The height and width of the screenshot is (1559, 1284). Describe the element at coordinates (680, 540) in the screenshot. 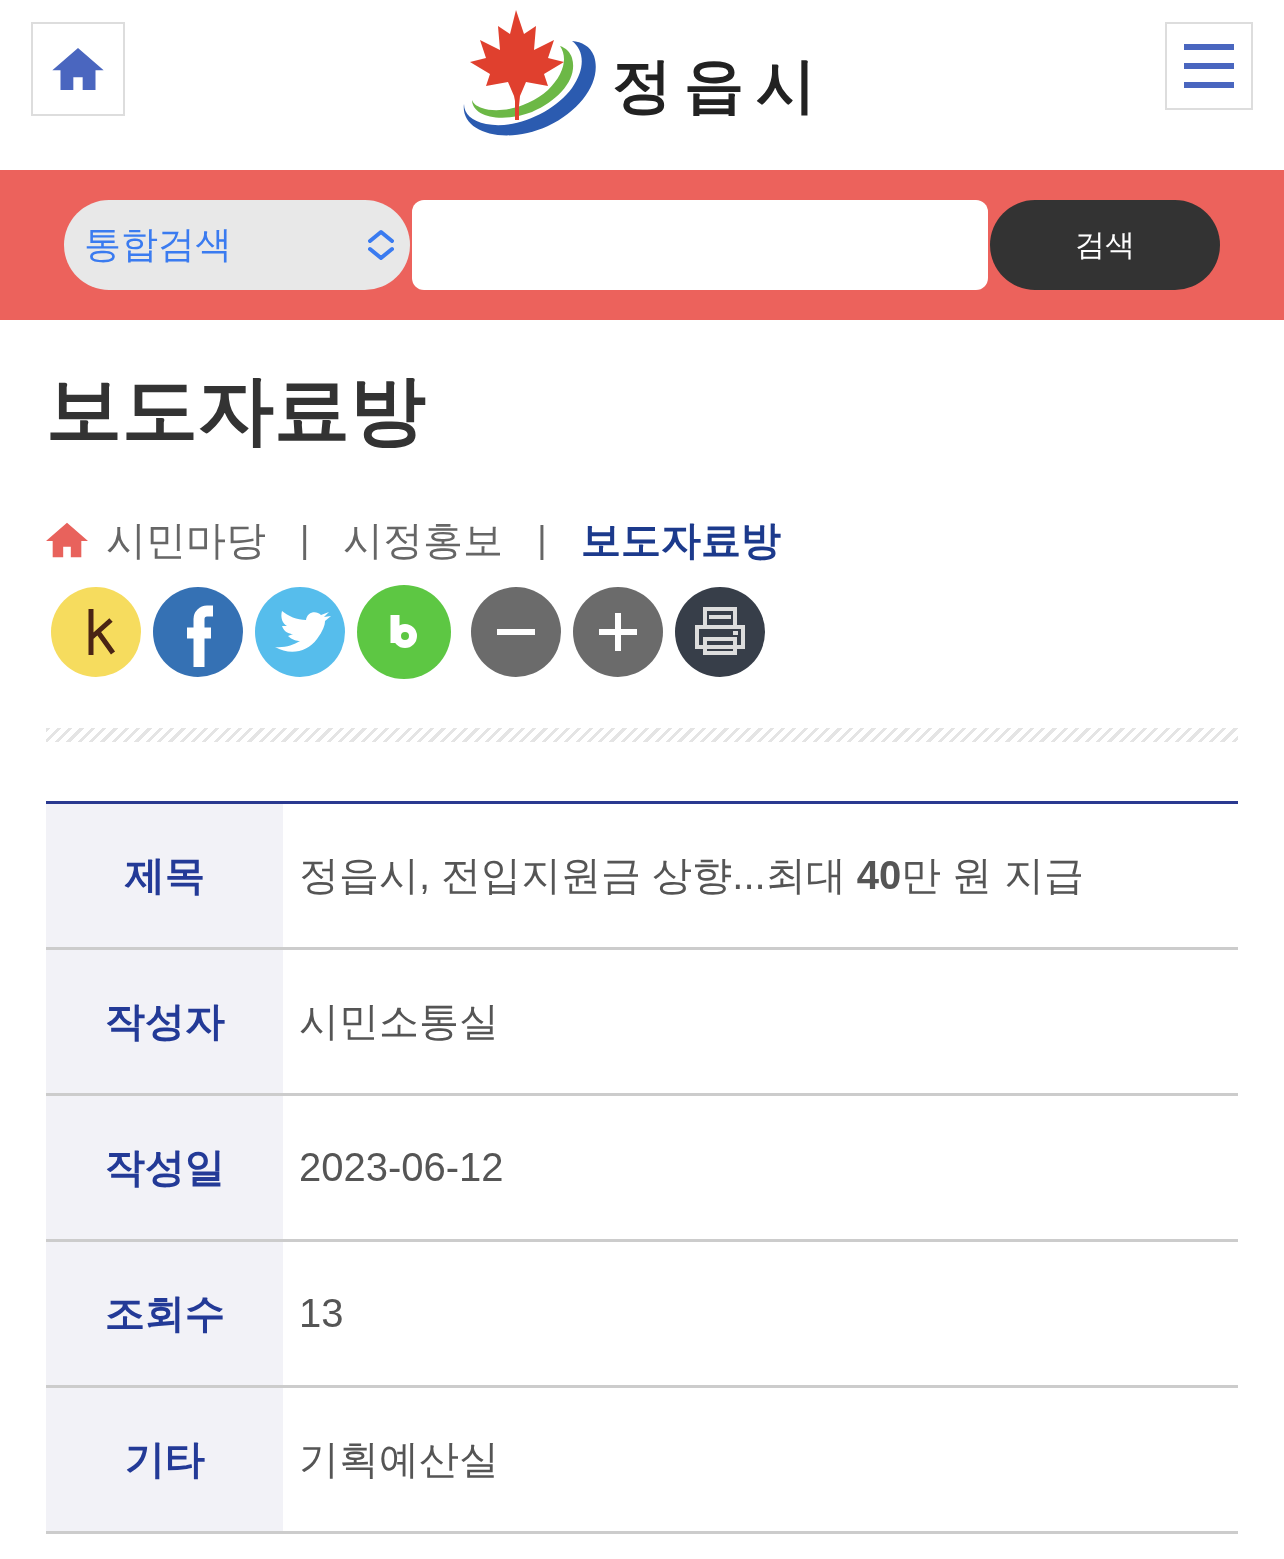

I see `breadcrumb-link: 보도자료방` at that location.